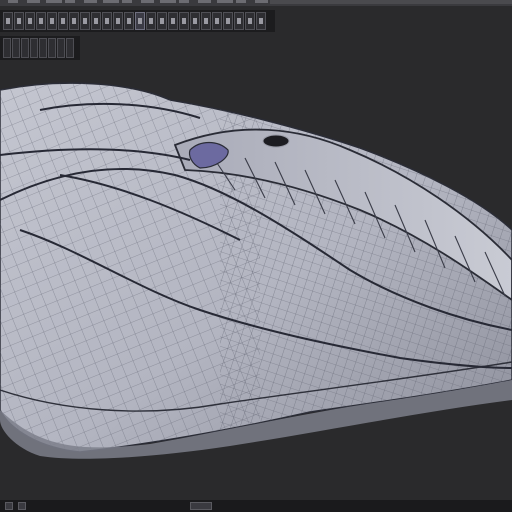  I want to click on scene-button, so click(9, 506).